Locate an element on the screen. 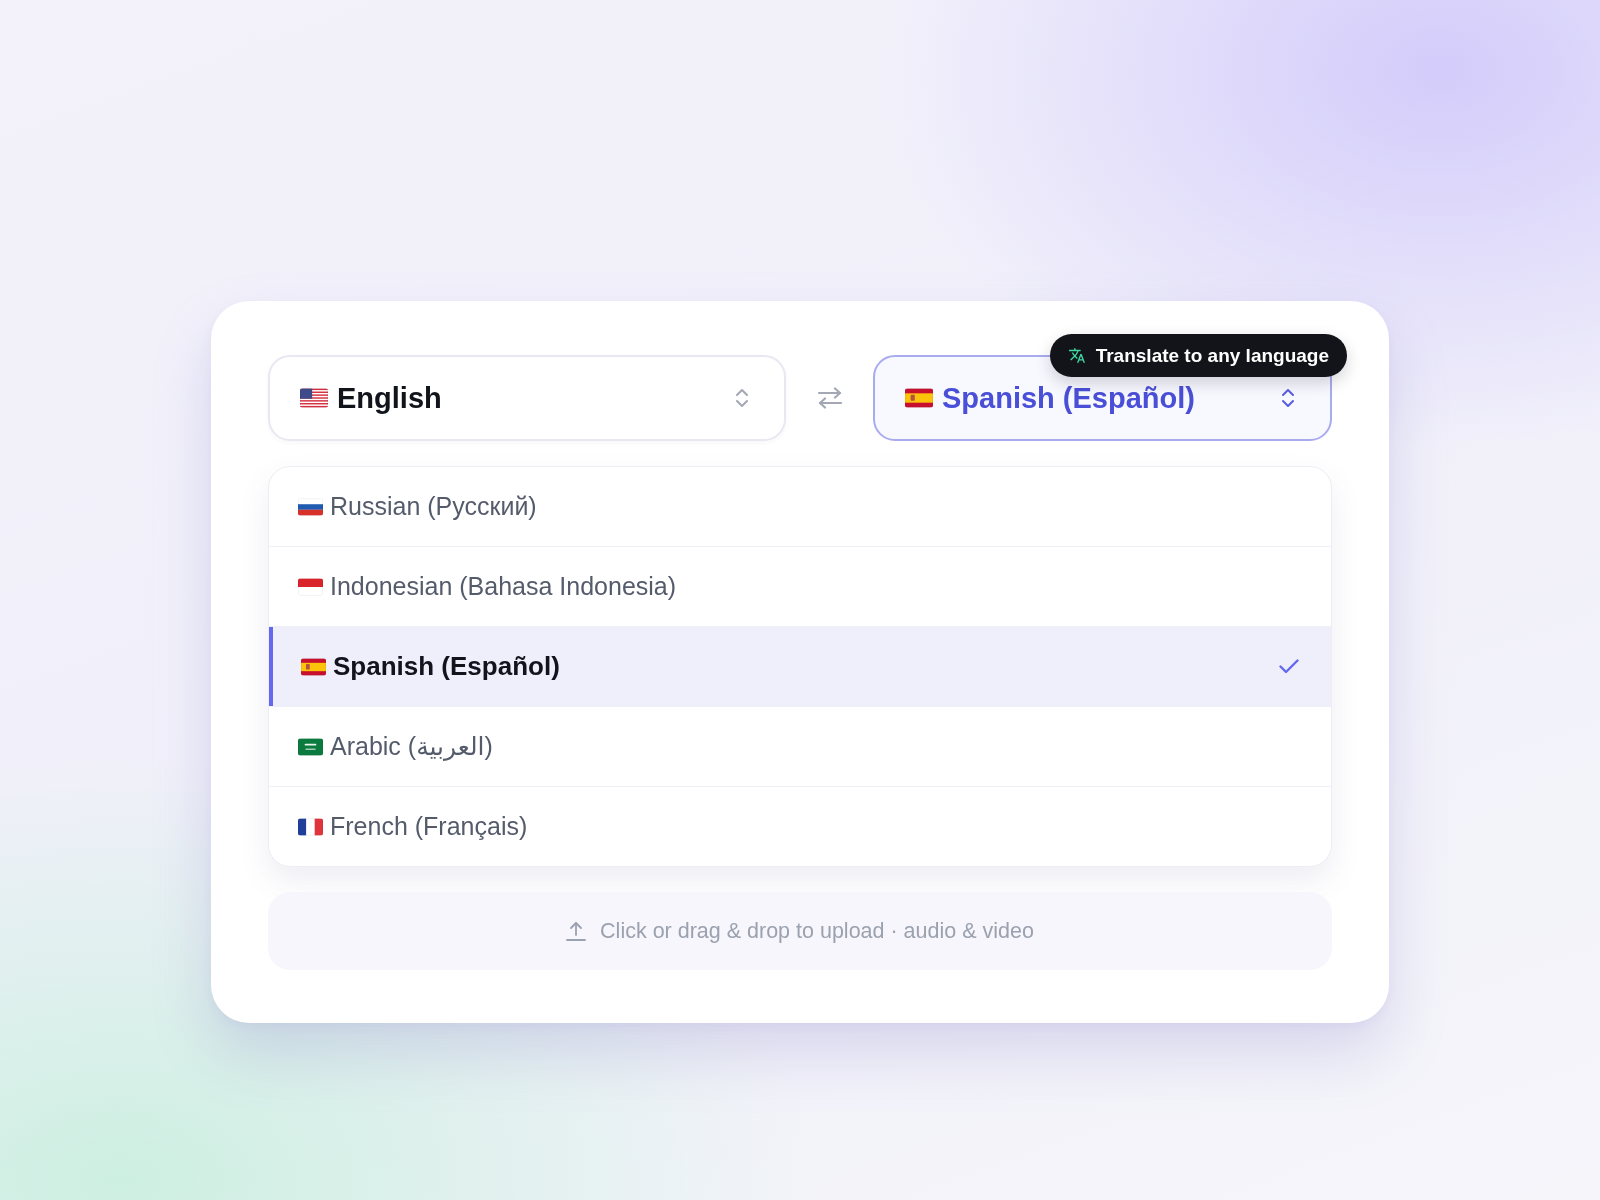  swap-icon is located at coordinates (829, 398).